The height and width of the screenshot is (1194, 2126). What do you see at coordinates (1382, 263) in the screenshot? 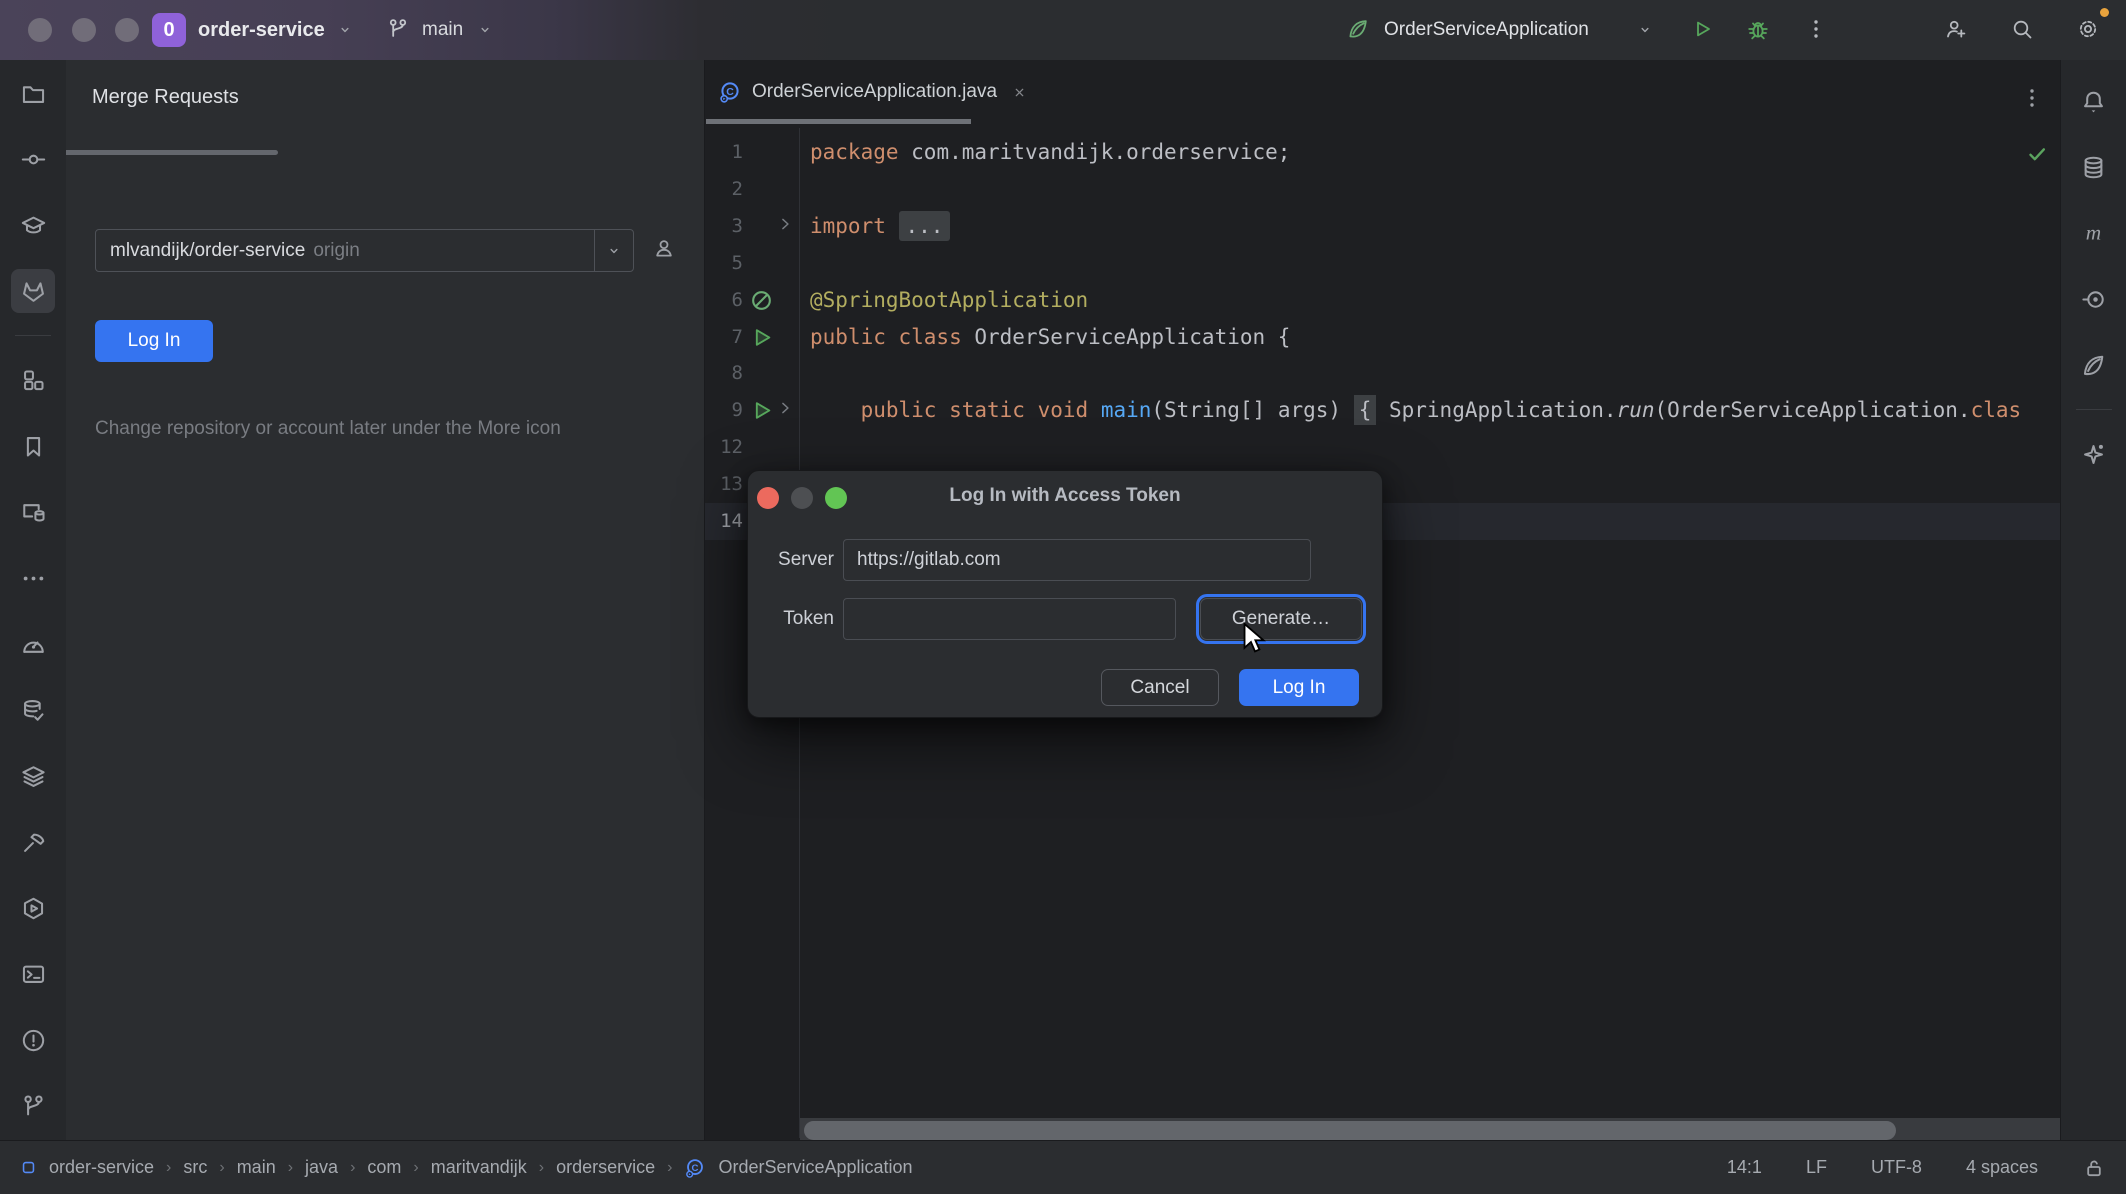
I see `code-line-5: 5` at bounding box center [1382, 263].